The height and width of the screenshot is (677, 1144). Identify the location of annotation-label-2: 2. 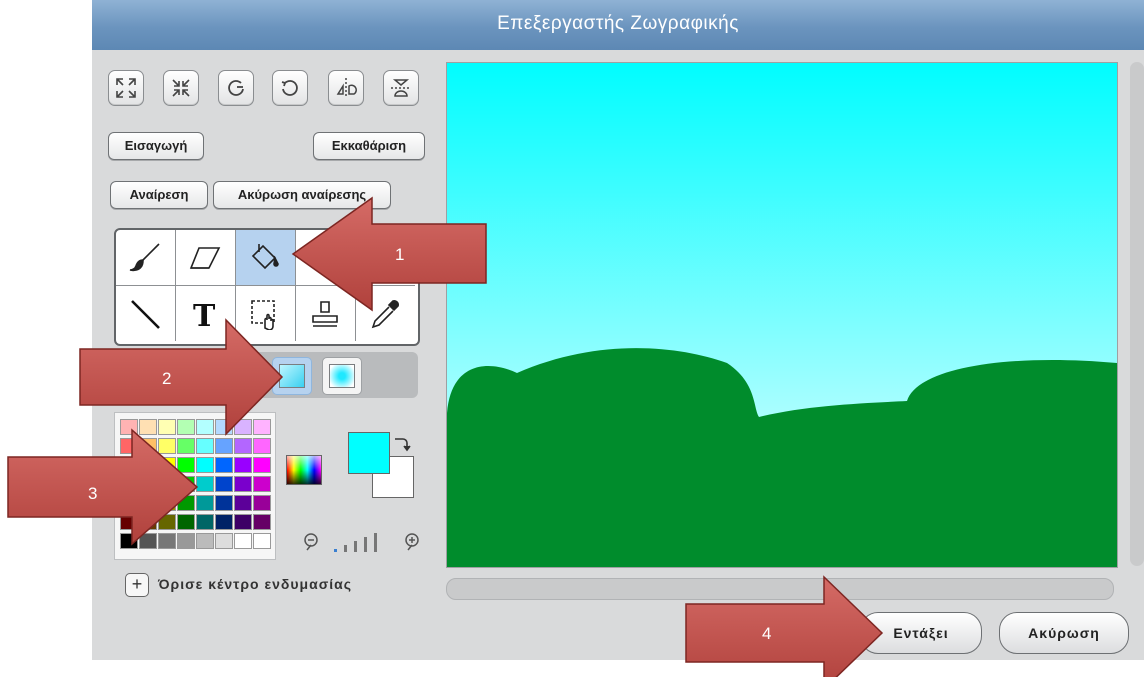
(167, 378).